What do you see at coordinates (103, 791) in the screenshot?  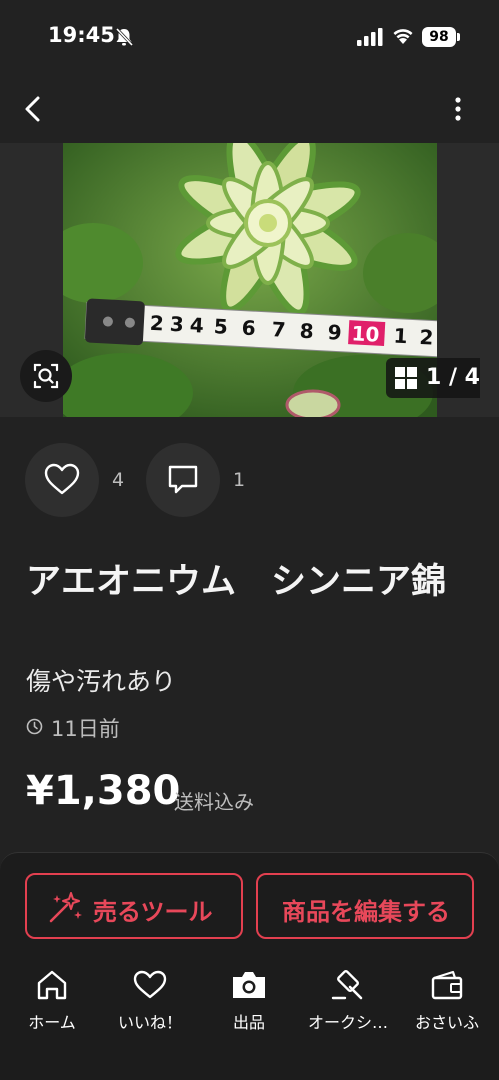 I see `item-price: ¥1,380` at bounding box center [103, 791].